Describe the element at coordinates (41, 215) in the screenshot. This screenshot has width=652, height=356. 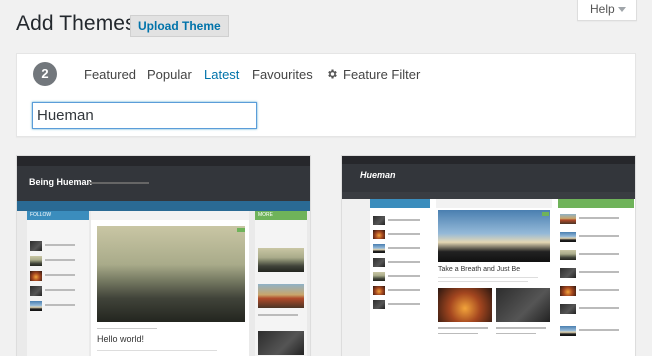
I see `preview-follow-label: FOLLOW` at that location.